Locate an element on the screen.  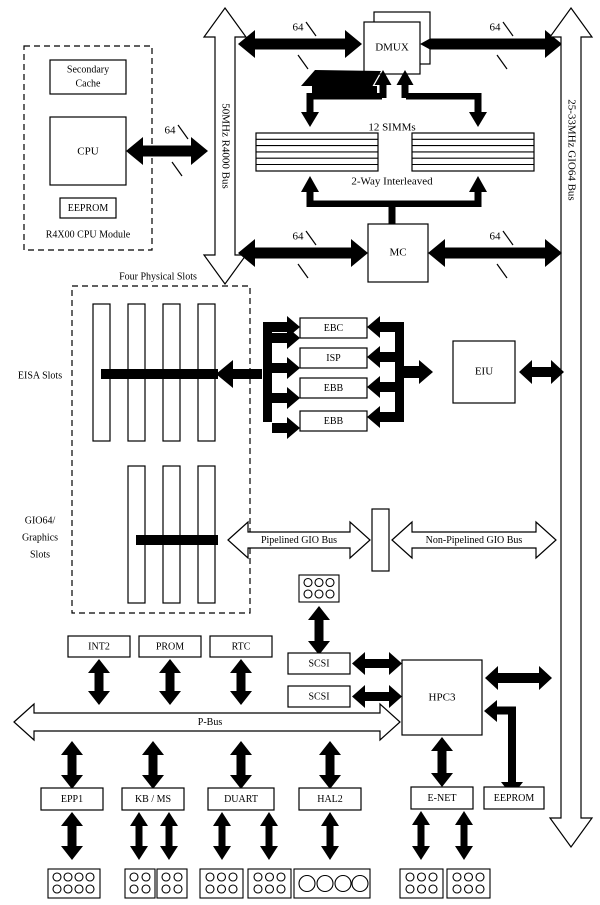
mc-group: MC is located at coordinates (398, 253).